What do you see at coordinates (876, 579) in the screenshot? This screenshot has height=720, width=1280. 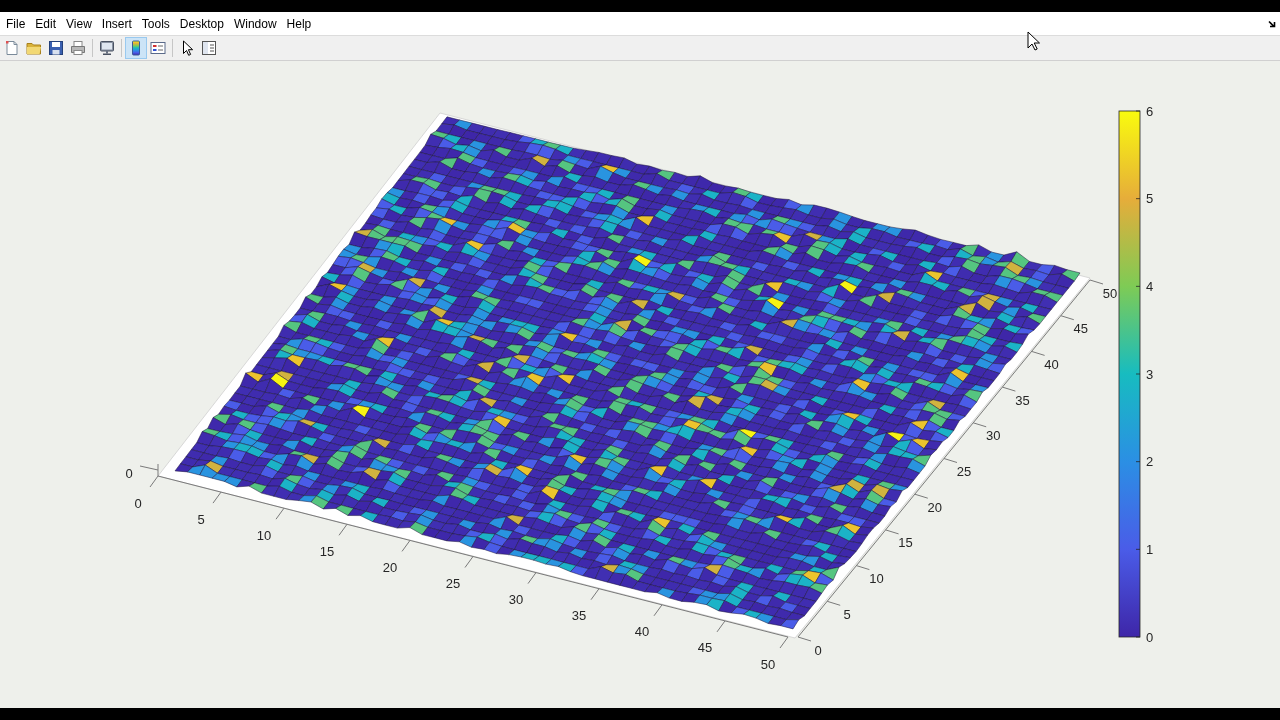 I see `y-tick-label: 10` at bounding box center [876, 579].